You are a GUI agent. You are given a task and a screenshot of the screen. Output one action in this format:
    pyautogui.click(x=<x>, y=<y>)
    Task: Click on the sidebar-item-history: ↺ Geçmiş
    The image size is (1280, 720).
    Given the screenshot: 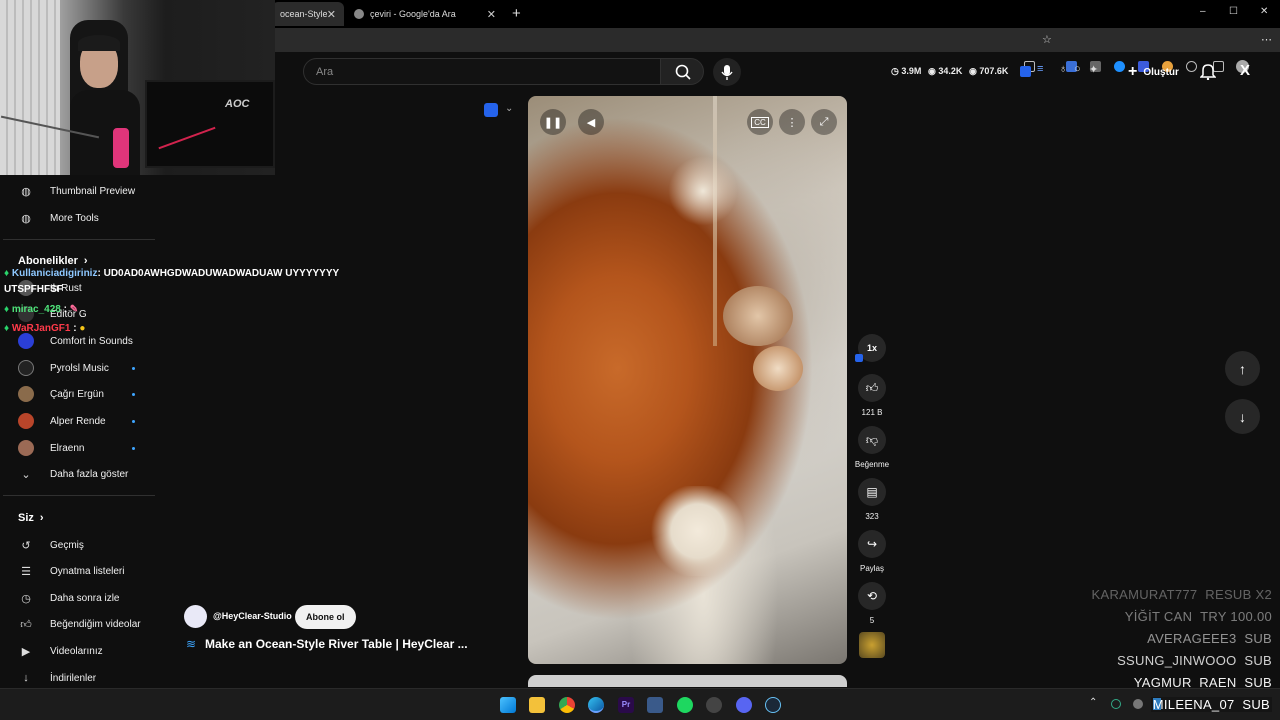 What is the action you would take?
    pyautogui.click(x=51, y=545)
    